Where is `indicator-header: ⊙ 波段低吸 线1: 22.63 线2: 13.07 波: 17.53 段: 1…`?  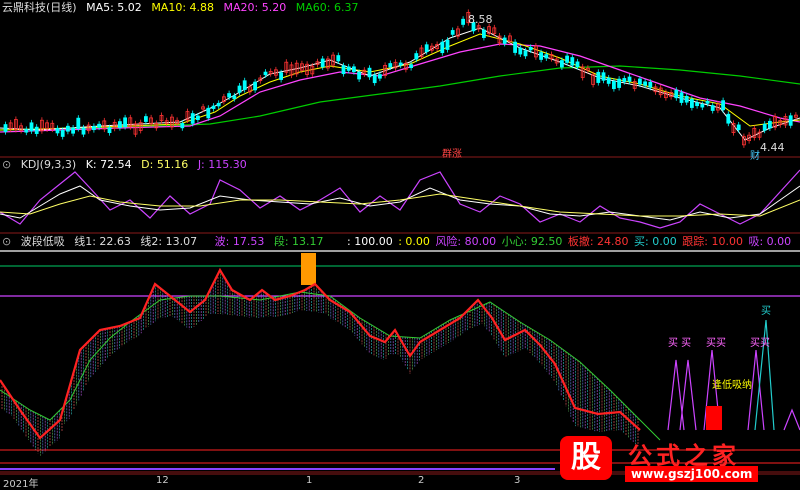 indicator-header: ⊙ 波段低吸 线1: 22.63 线2: 13.07 波: 17.53 段: 1… is located at coordinates (399, 242).